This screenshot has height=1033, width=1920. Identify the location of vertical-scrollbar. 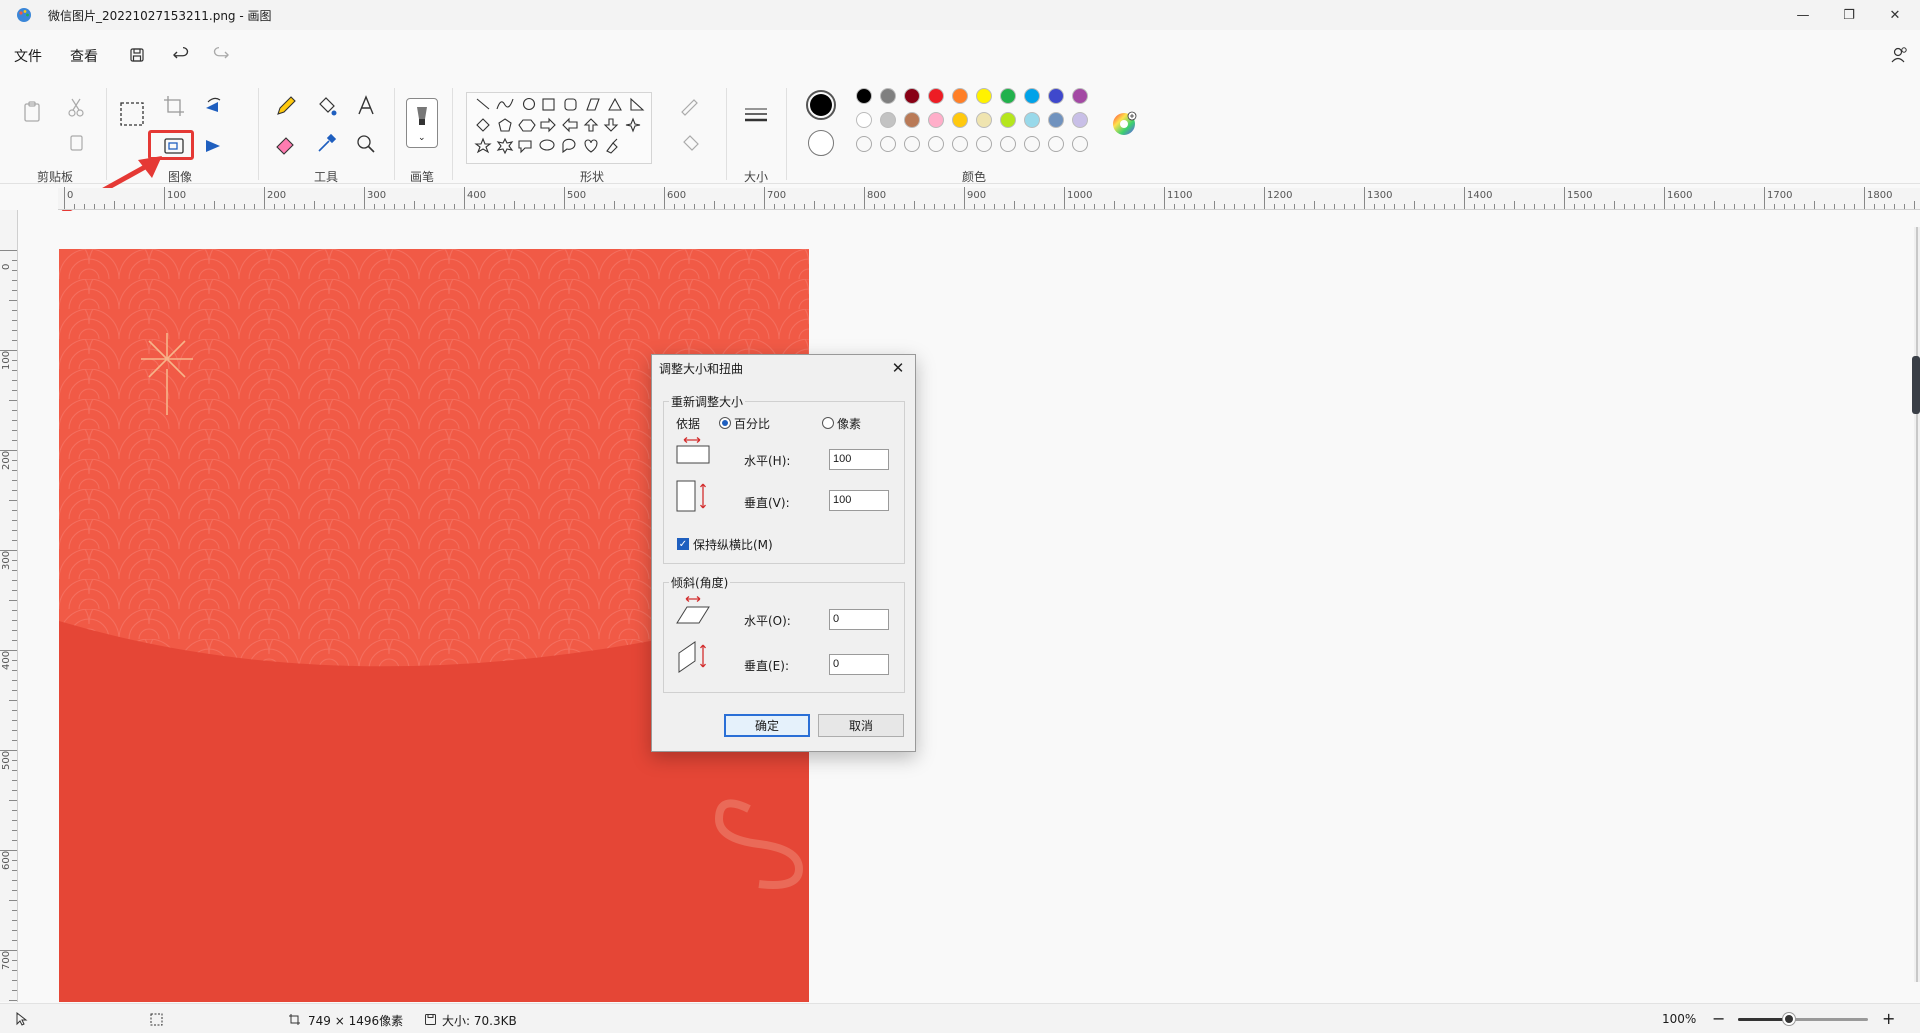
(1917, 604).